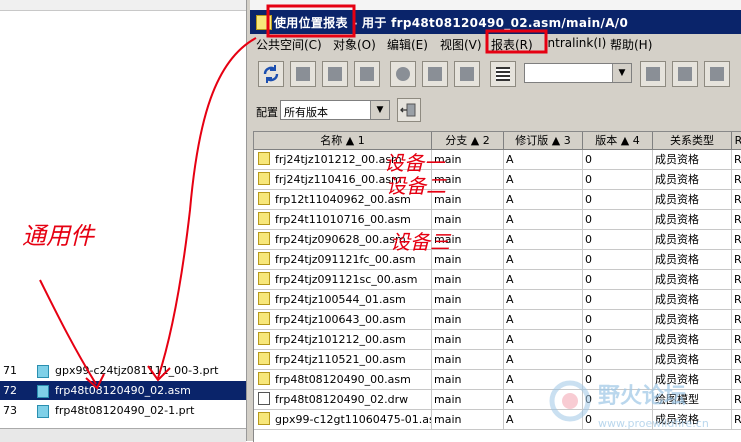 The width and height of the screenshot is (741, 442). I want to click on file-name: frp24tjz100544_01.asm, so click(340, 299).